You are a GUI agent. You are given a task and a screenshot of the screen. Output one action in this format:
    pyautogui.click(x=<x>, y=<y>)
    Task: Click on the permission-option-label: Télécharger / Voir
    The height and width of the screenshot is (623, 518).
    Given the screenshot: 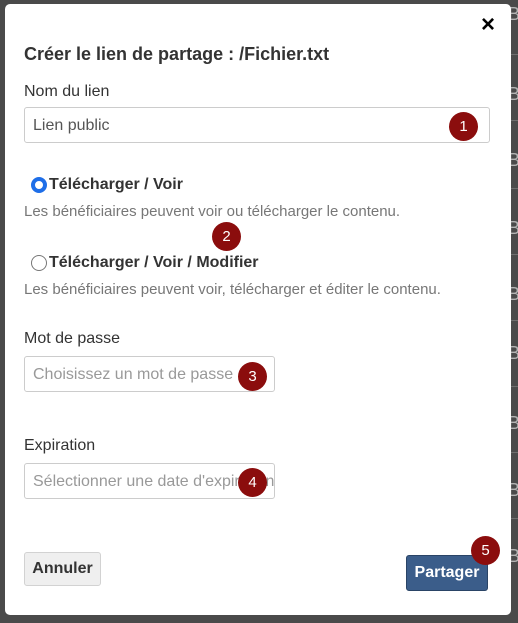 What is the action you would take?
    pyautogui.click(x=116, y=184)
    